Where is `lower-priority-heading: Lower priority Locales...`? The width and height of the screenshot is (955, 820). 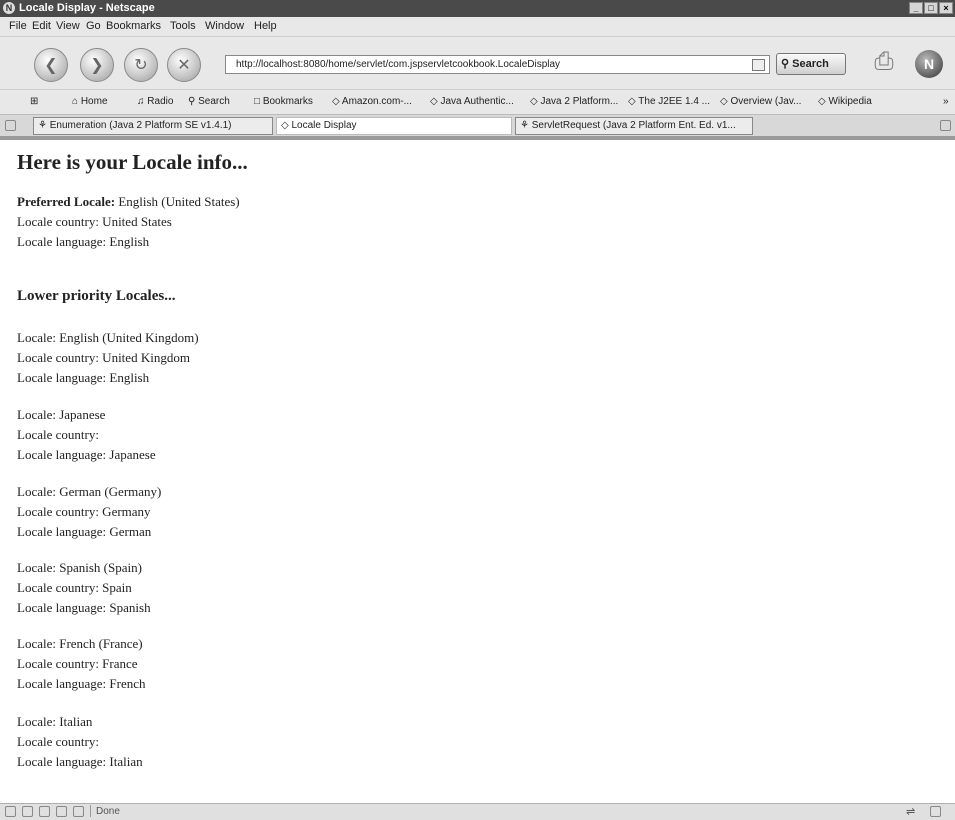
lower-priority-heading: Lower priority Locales... is located at coordinates (96, 296).